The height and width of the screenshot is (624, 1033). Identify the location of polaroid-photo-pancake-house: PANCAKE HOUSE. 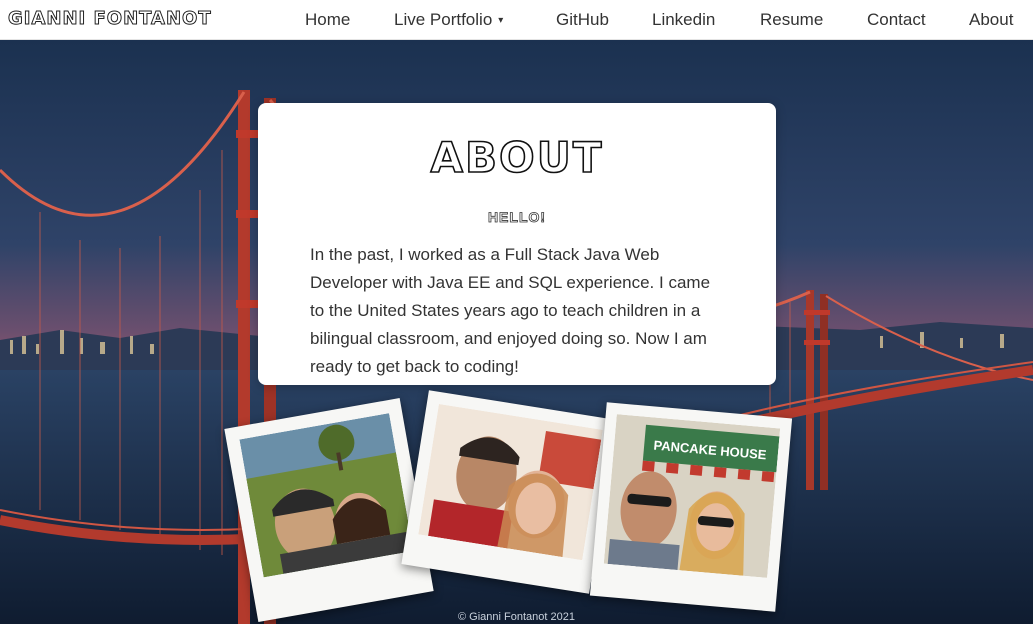
(691, 507).